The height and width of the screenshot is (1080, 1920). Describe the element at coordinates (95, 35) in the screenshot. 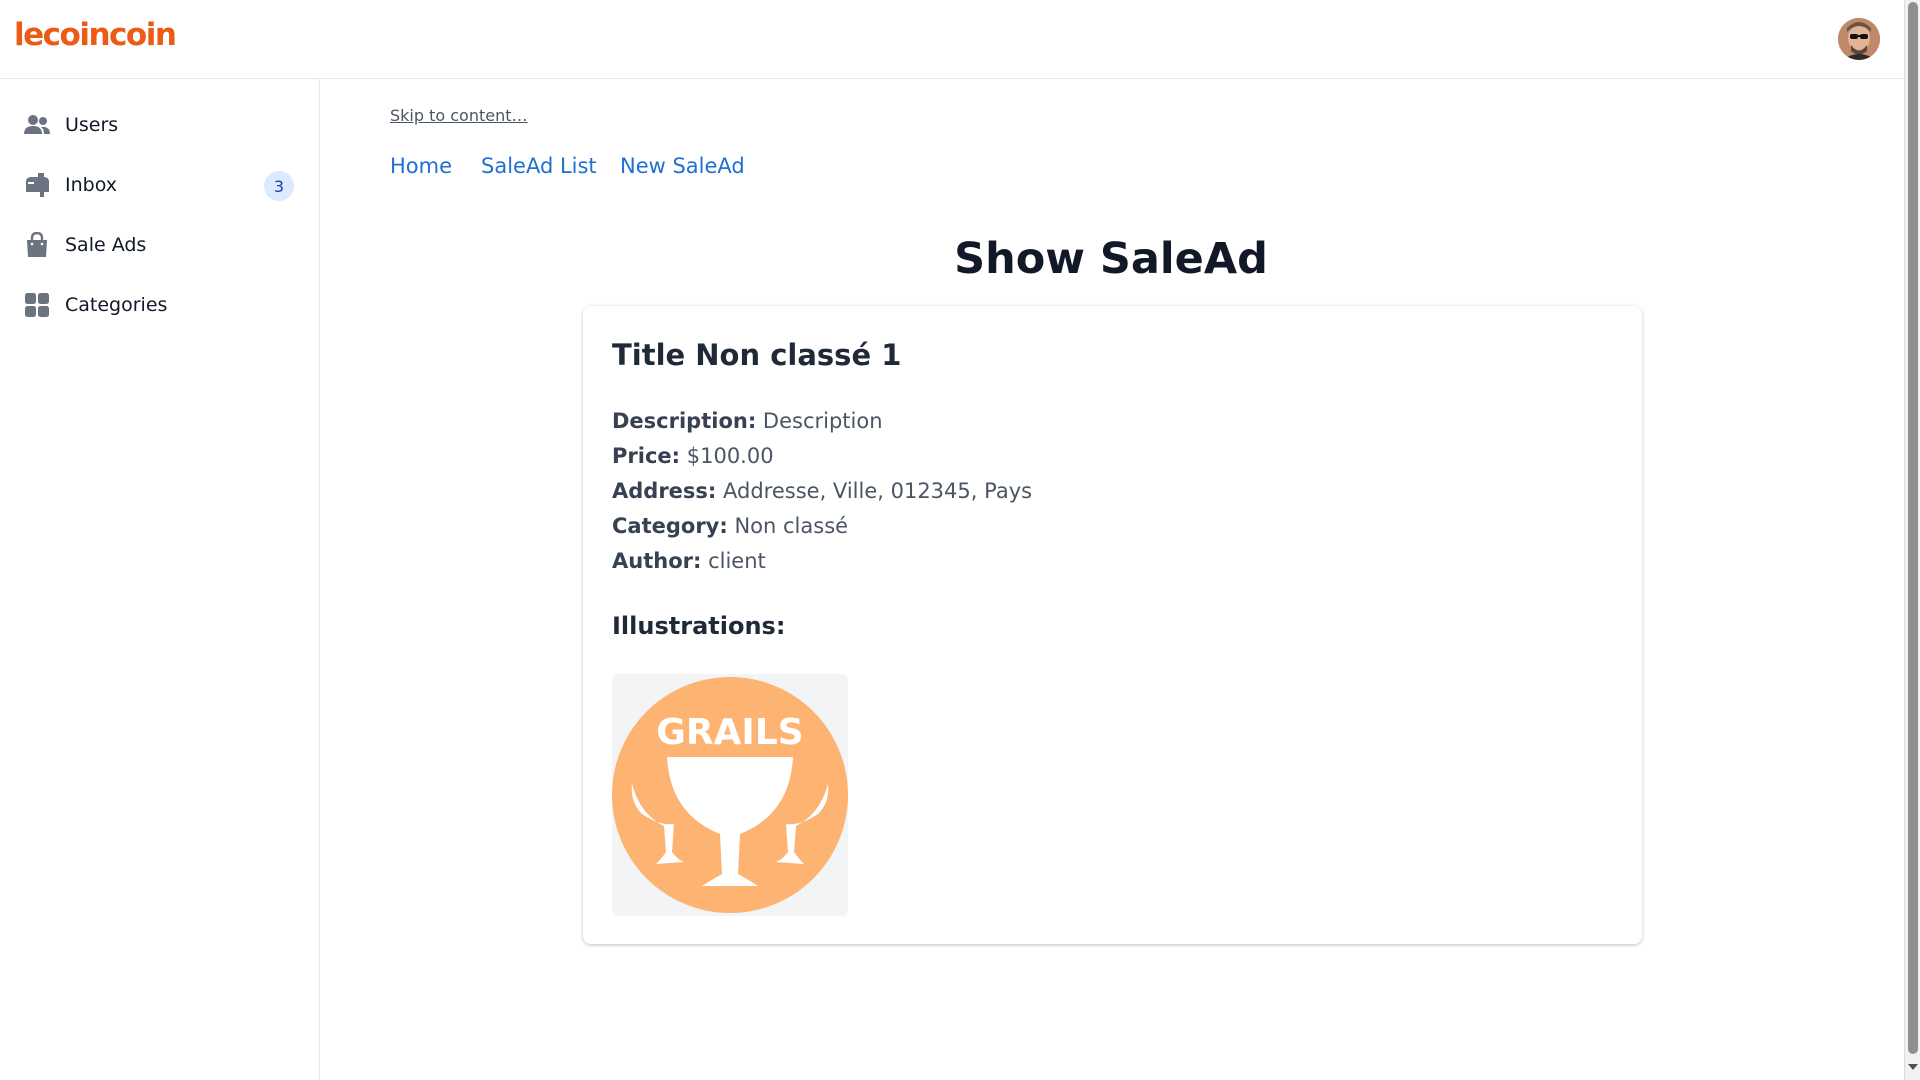

I see `app-logo: lecoincoin` at that location.